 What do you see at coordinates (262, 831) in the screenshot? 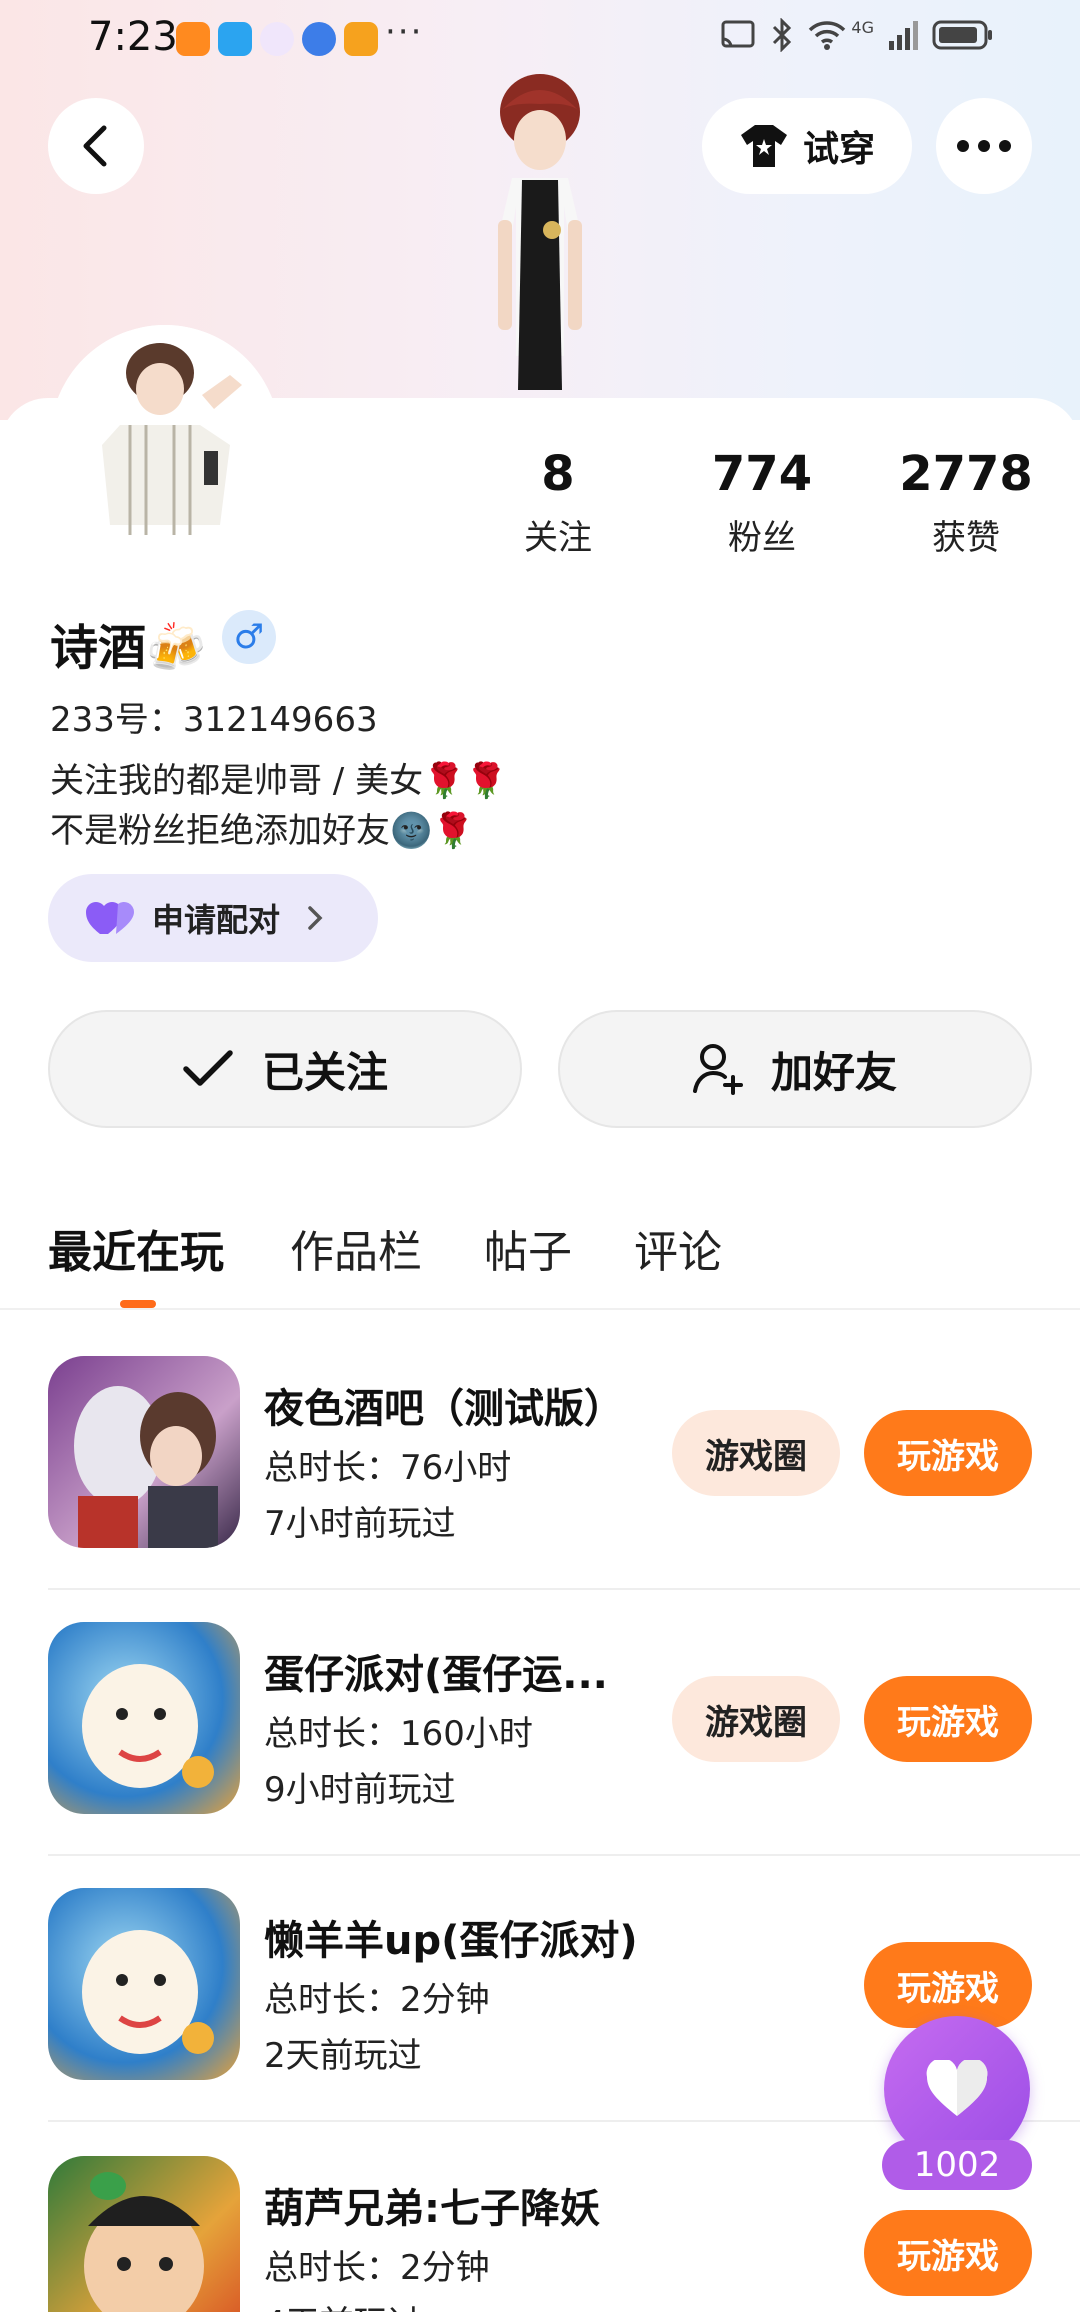
I see `bio-line: 不是粉丝拒绝添加好友🌚🌹` at bounding box center [262, 831].